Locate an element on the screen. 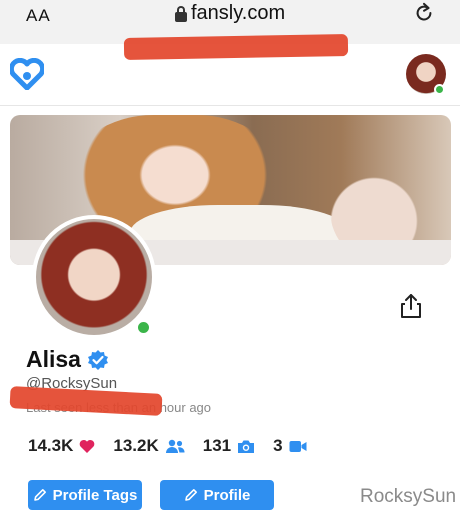 The width and height of the screenshot is (460, 517). profile-tags-label: Profile Tags is located at coordinates (95, 495).